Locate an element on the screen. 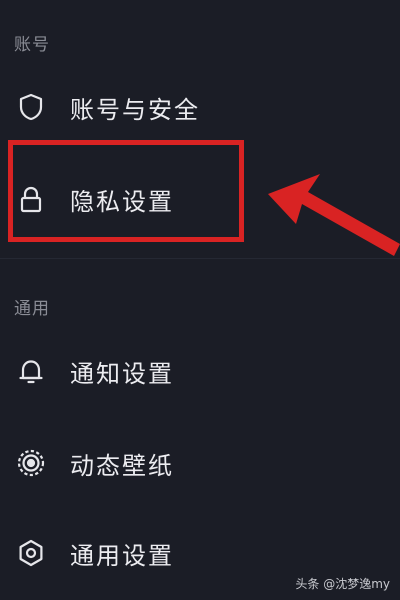 The image size is (400, 600). menu-item-label: 账号与安全 is located at coordinates (135, 109).